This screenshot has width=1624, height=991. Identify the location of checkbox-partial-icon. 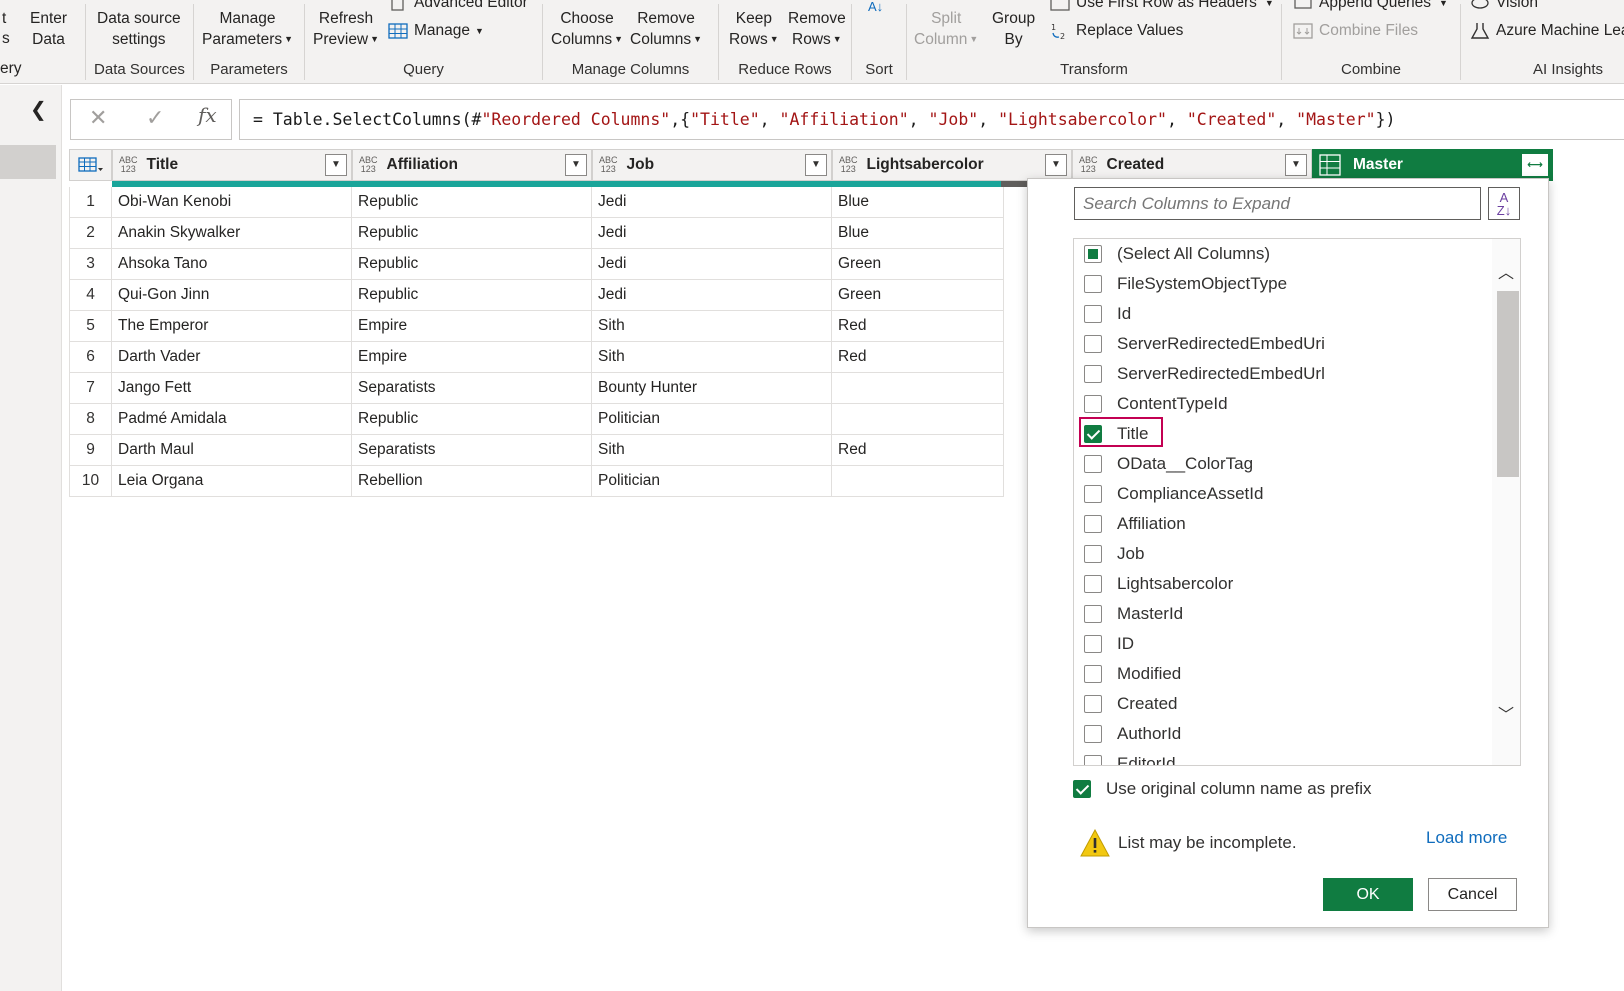
(1093, 254).